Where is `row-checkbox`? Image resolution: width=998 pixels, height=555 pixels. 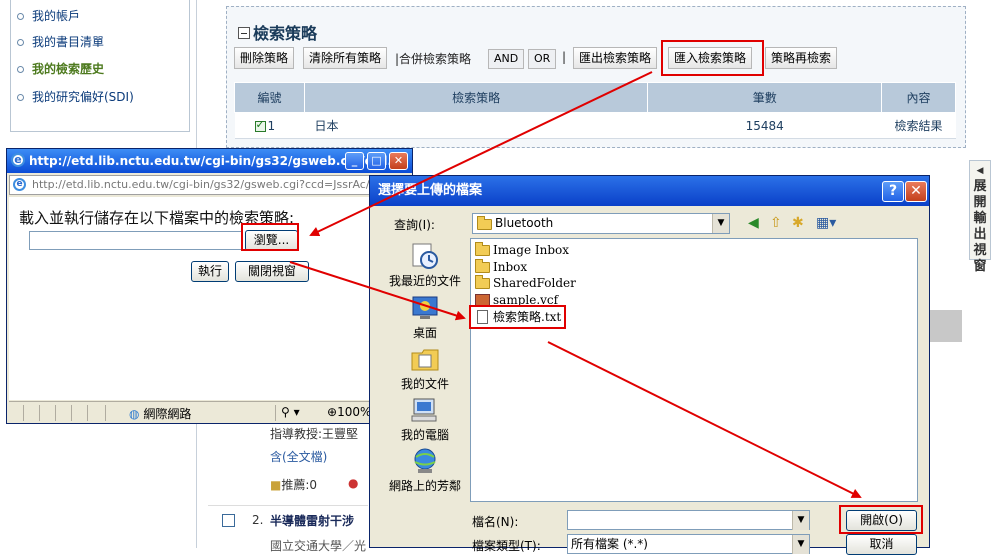
row-checkbox is located at coordinates (260, 125).